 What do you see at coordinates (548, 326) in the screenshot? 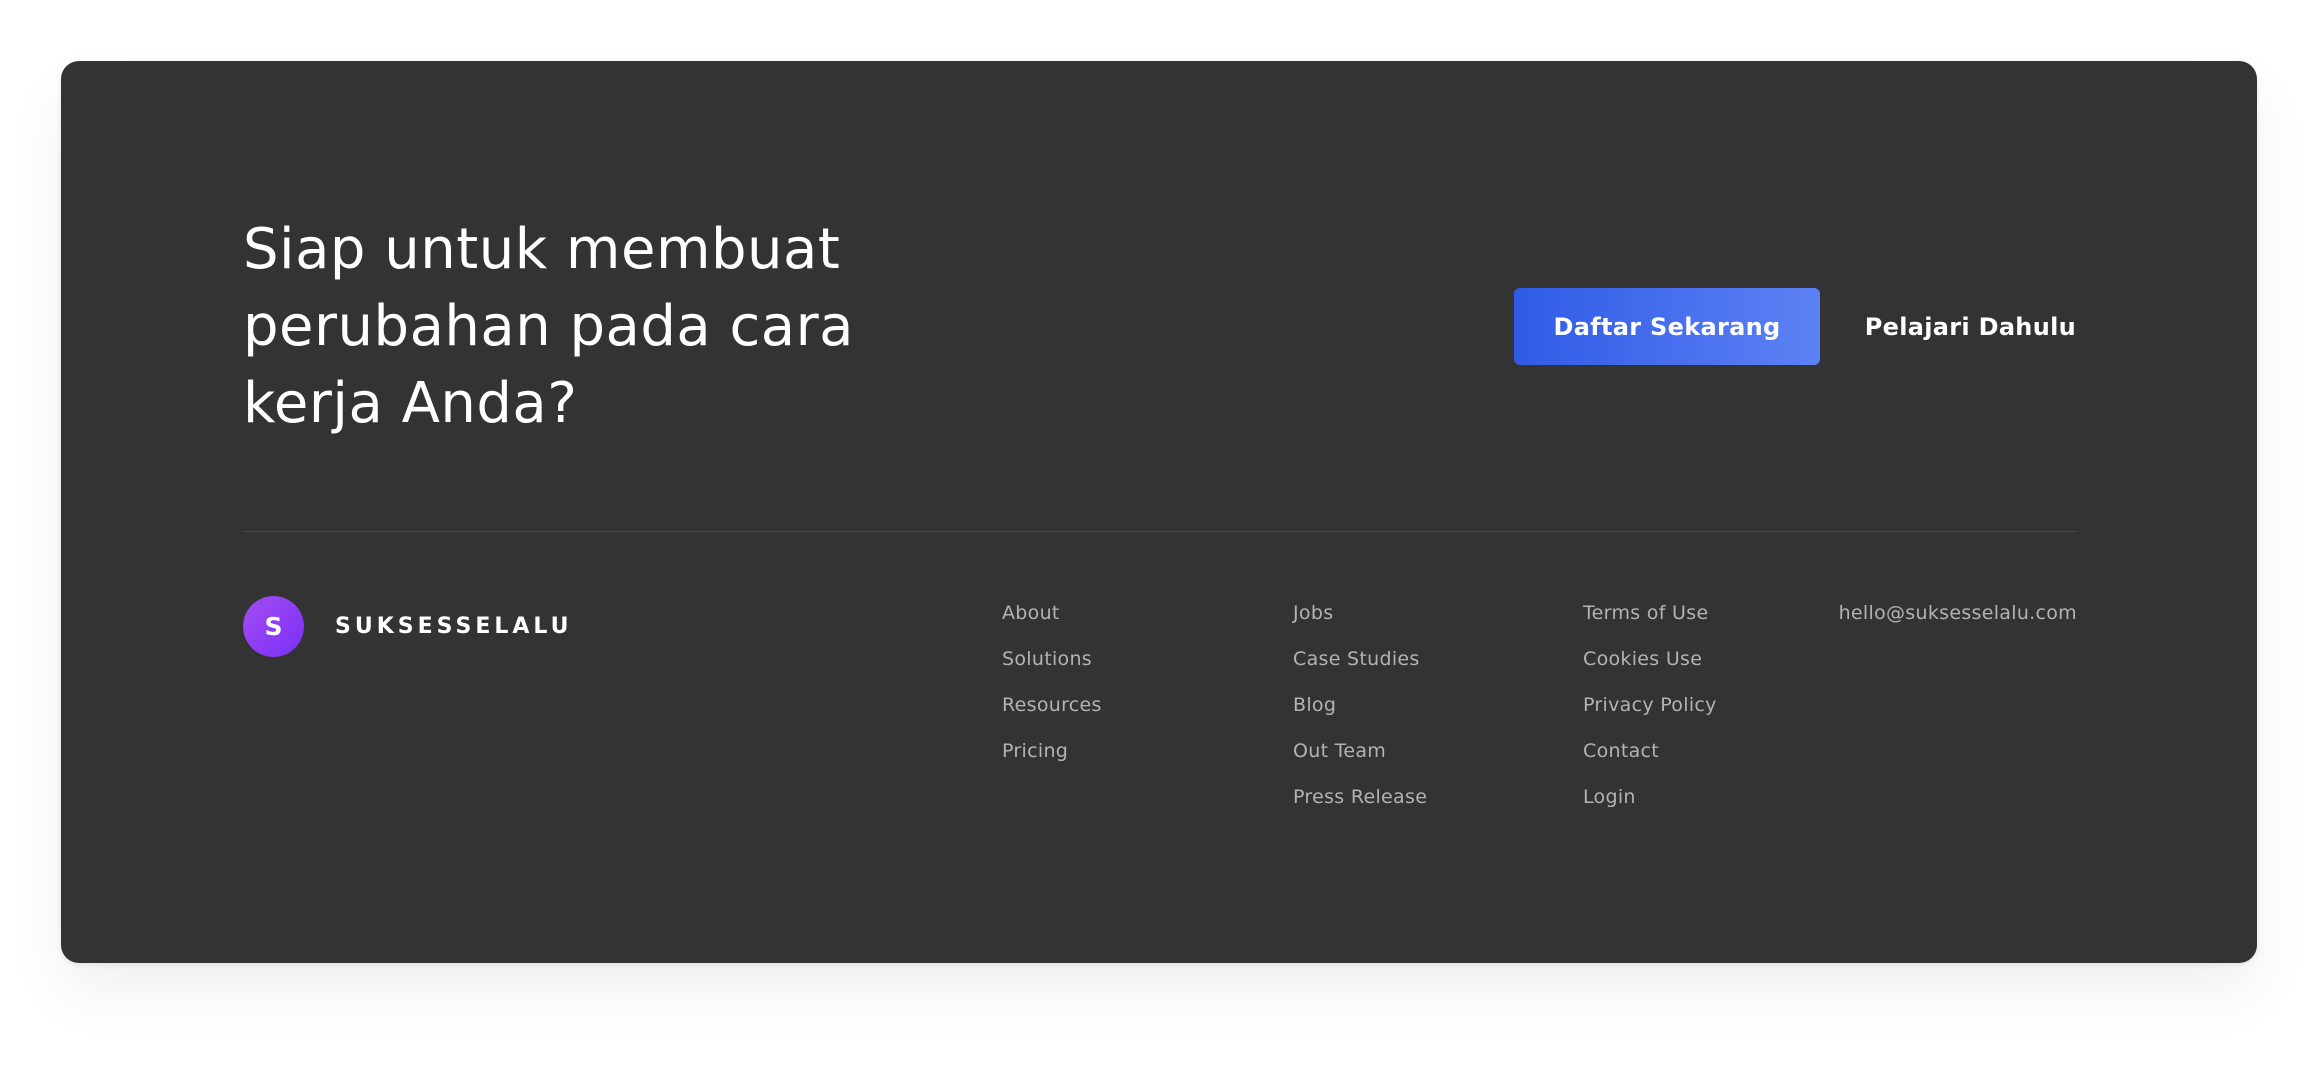
I see `cta-heading-line: perubahan pada cara` at bounding box center [548, 326].